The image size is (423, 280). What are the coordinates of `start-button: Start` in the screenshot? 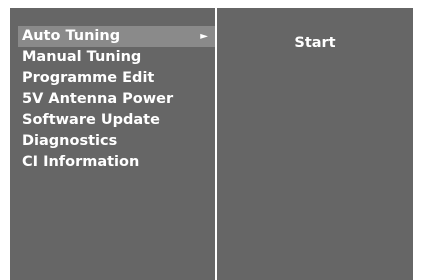 It's located at (315, 43).